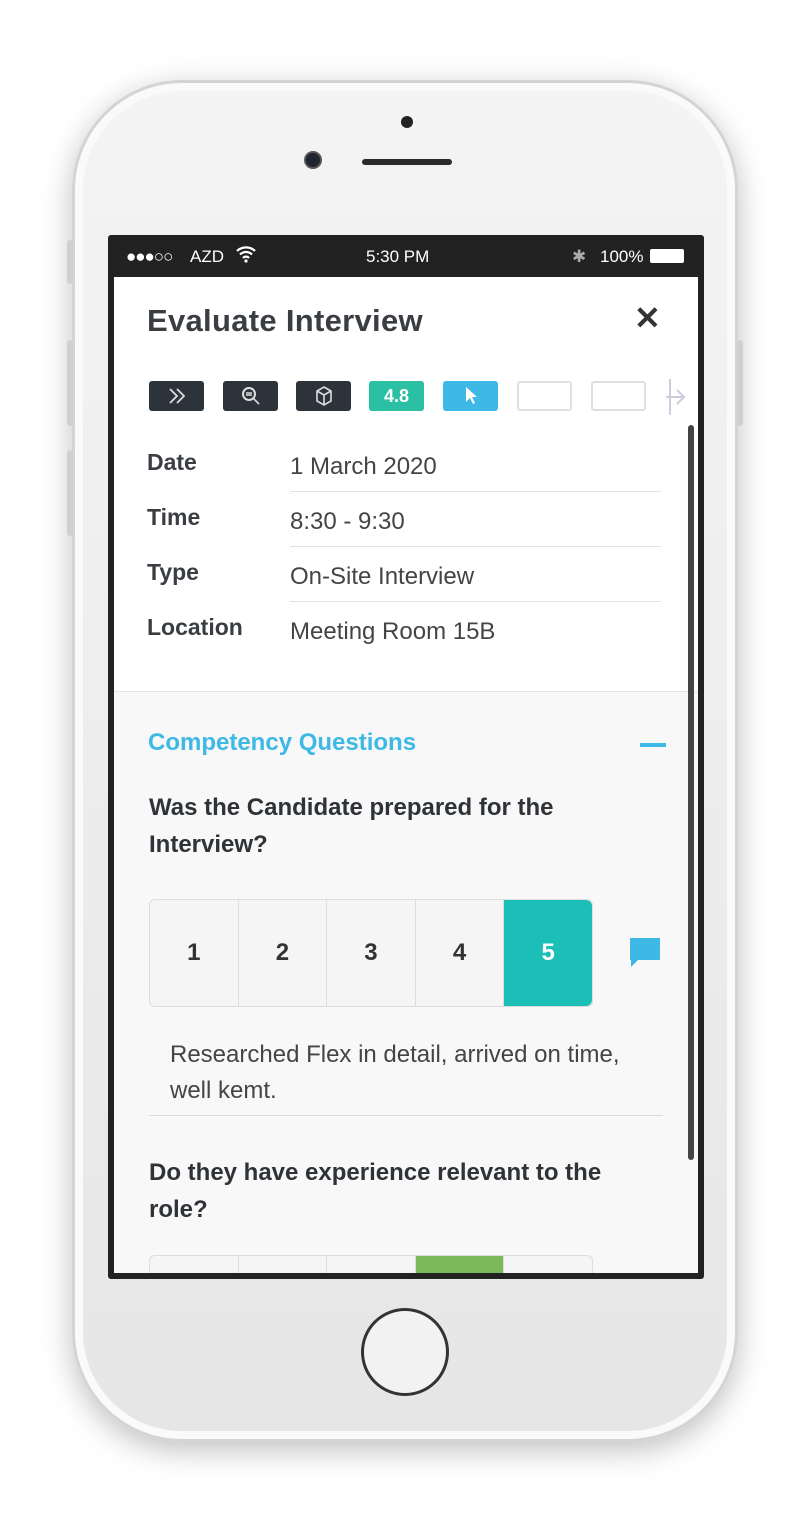 This screenshot has height=1514, width=800. Describe the element at coordinates (548, 953) in the screenshot. I see `rating-option-5: 5` at that location.